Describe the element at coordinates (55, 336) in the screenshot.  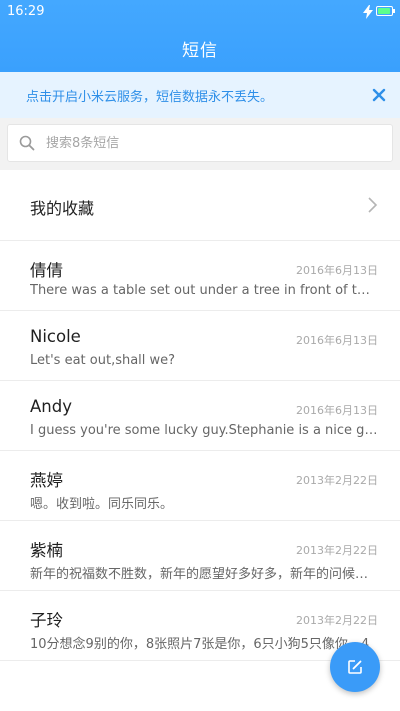
I see `contact-name: Nicole` at that location.